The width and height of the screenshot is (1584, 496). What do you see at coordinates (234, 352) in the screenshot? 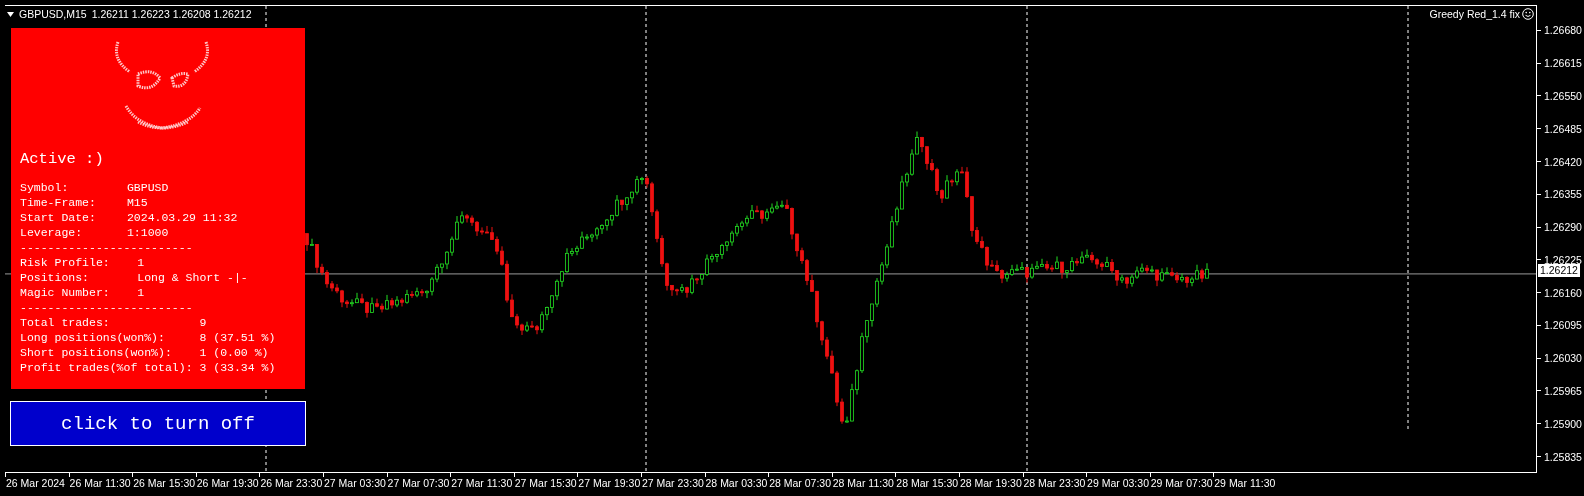
I see `info-value: 1 (0.00 %)` at bounding box center [234, 352].